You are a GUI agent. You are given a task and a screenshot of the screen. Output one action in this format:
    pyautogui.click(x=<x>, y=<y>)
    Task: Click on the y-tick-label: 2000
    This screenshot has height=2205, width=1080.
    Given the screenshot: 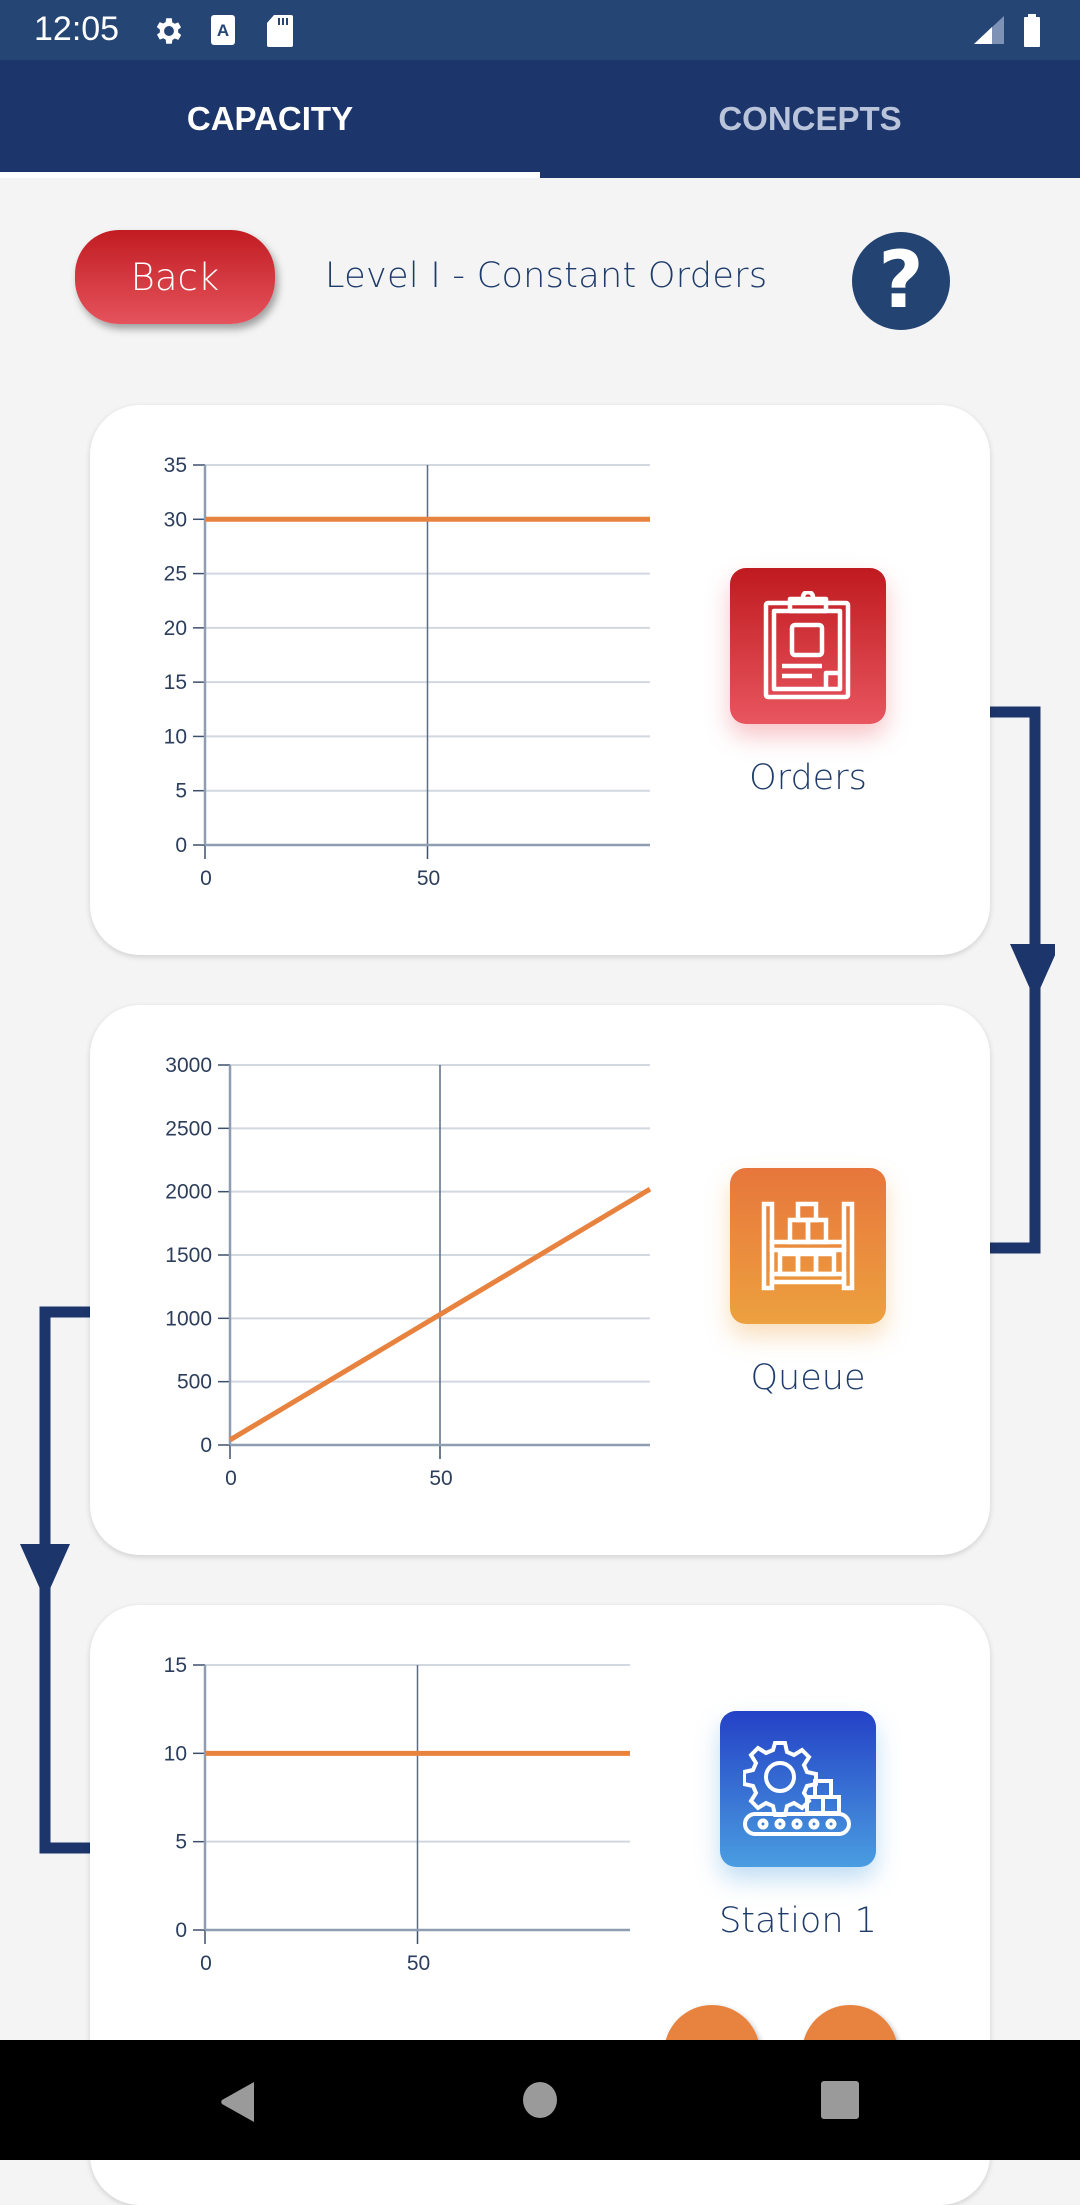 What is the action you would take?
    pyautogui.click(x=188, y=1192)
    